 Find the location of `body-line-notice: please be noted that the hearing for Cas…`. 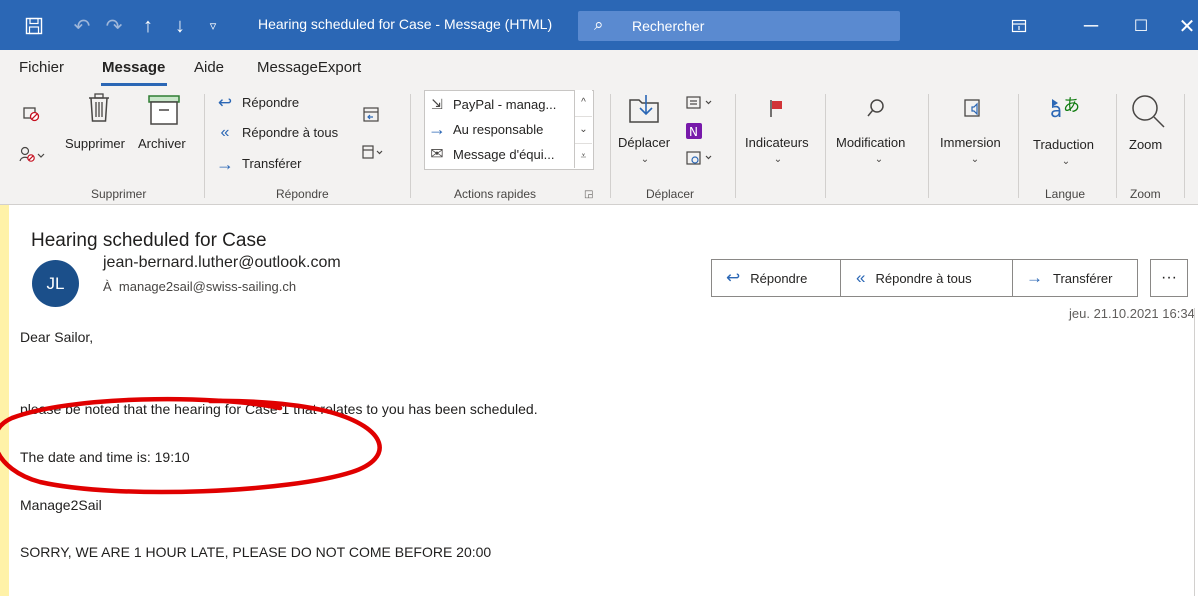

body-line-notice: please be noted that the hearing for Cas… is located at coordinates (279, 409).